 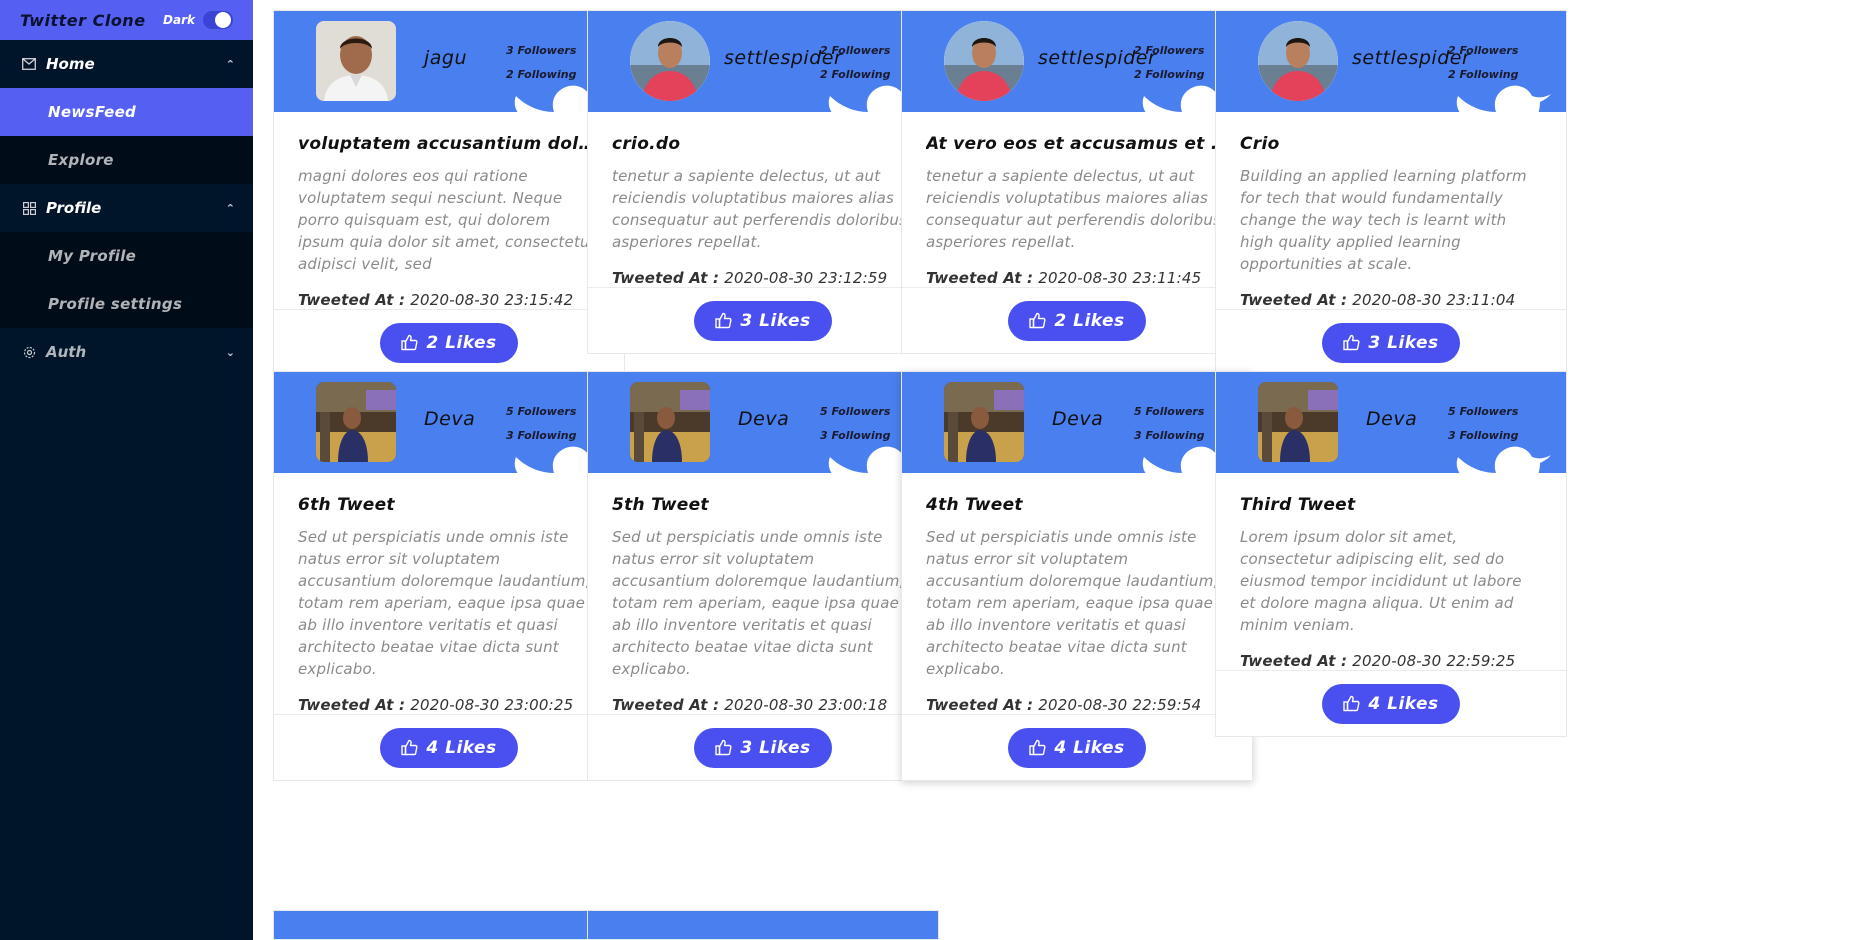 What do you see at coordinates (1077, 144) in the screenshot?
I see `tweet-title: At vero eos et accusamus et iusto odio` at bounding box center [1077, 144].